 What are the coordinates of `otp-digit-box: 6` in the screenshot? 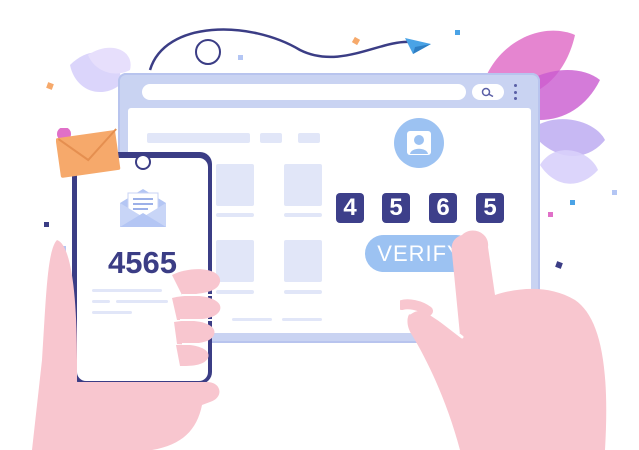 It's located at (443, 208).